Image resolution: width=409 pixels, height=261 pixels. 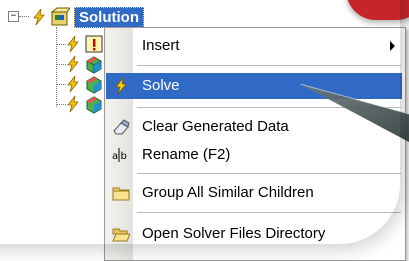 I want to click on menu-item-label: Clear Generated Data, so click(x=215, y=126).